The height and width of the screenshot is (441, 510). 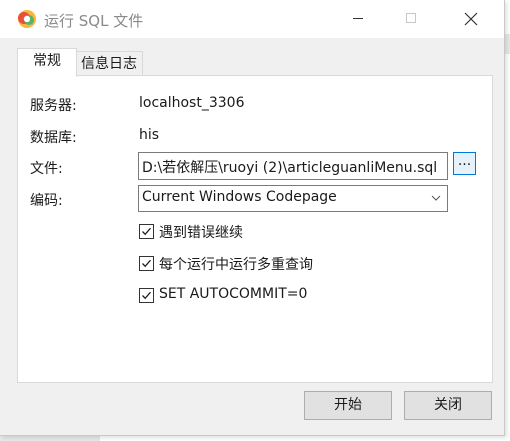 I want to click on close-window-button, so click(x=471, y=19).